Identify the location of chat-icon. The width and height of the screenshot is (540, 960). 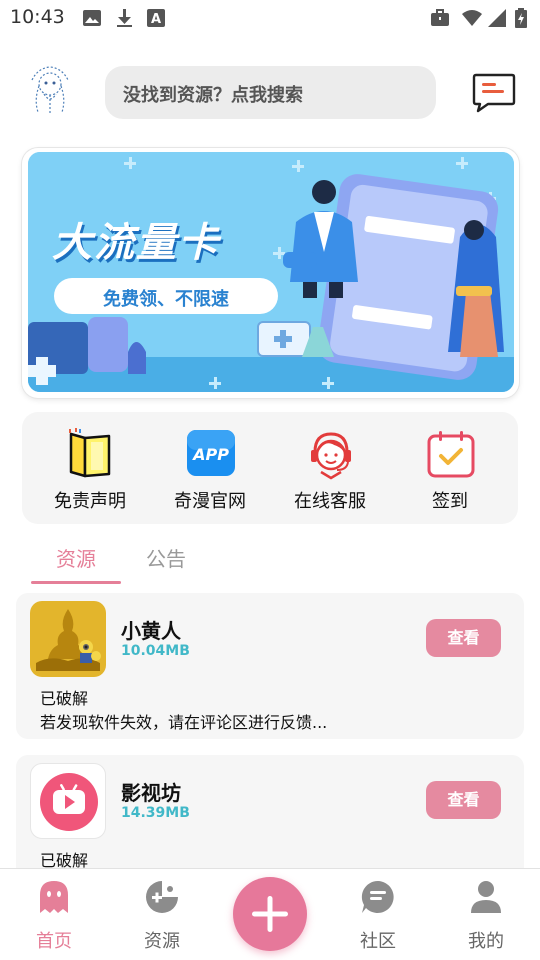
(377, 896).